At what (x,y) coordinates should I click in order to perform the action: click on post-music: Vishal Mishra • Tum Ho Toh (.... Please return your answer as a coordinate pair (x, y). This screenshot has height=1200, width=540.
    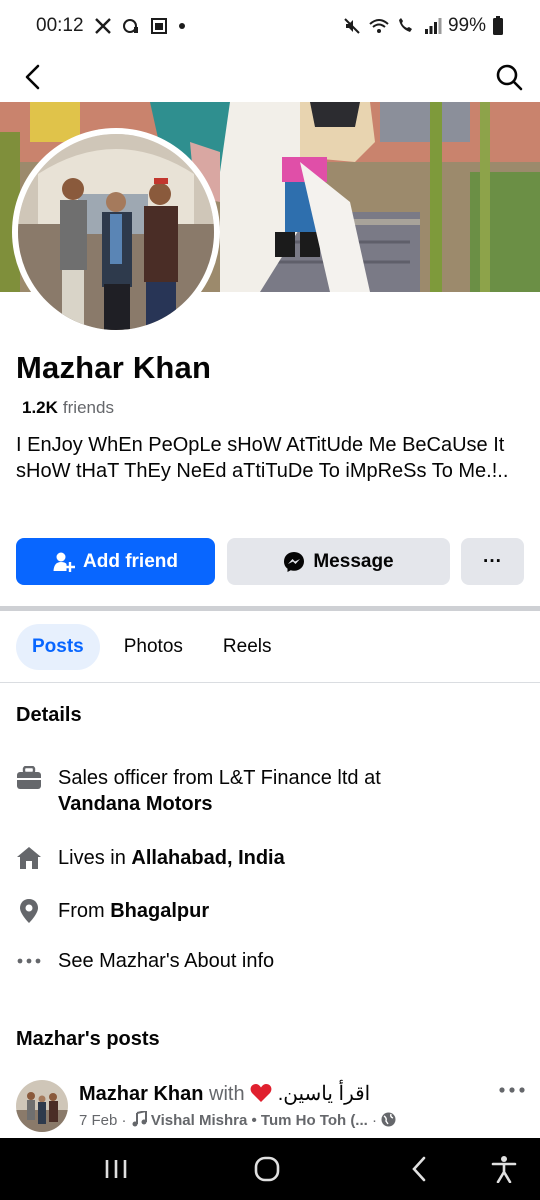
    Looking at the image, I should click on (259, 1120).